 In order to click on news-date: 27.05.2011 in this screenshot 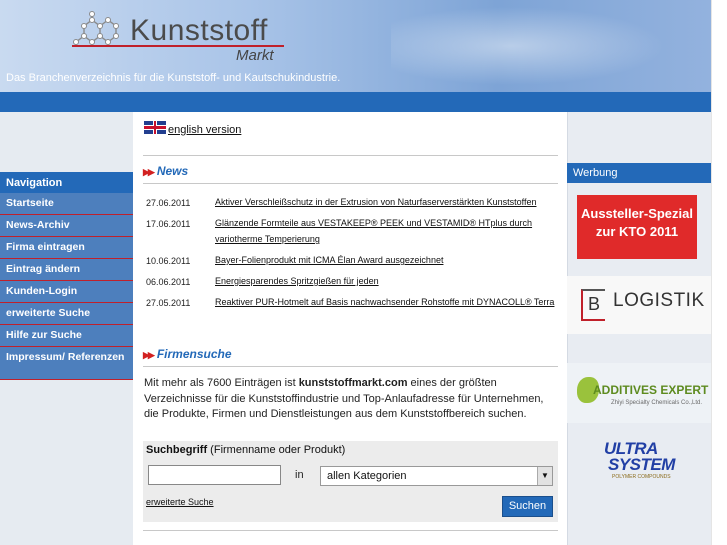, I will do `click(168, 303)`.